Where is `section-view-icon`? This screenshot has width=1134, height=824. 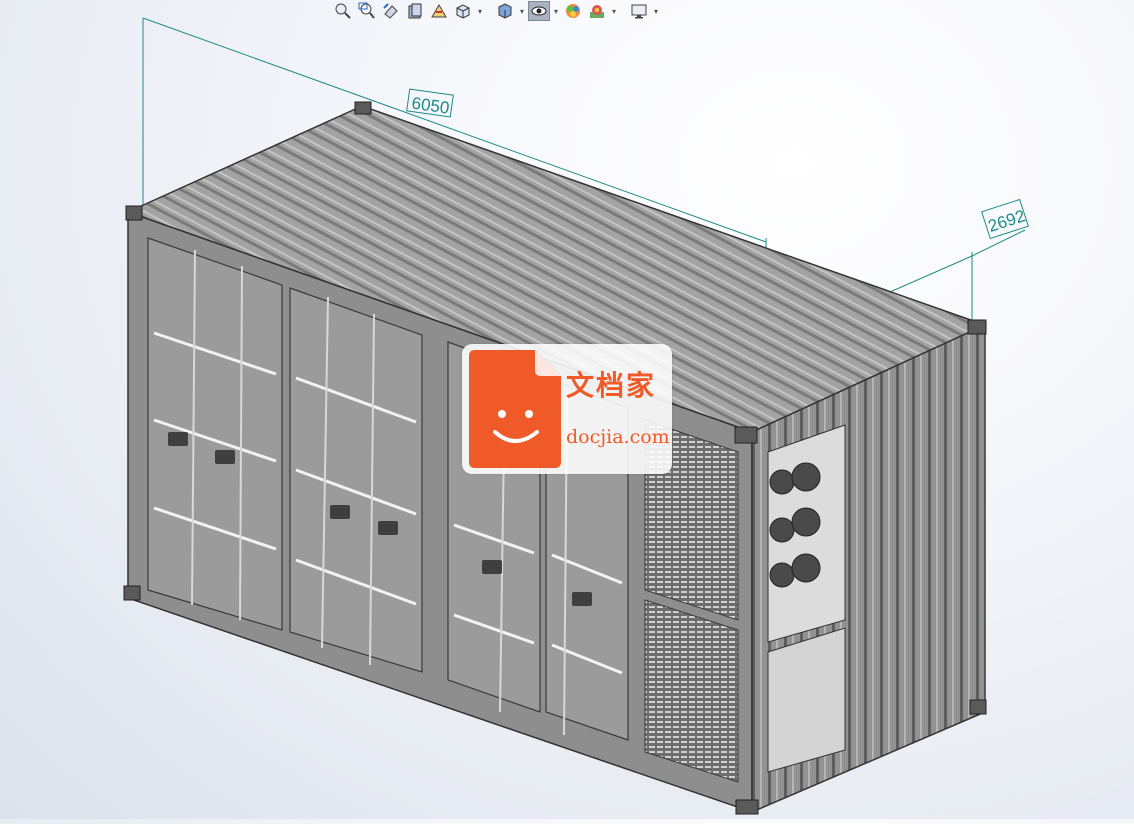 section-view-icon is located at coordinates (415, 11).